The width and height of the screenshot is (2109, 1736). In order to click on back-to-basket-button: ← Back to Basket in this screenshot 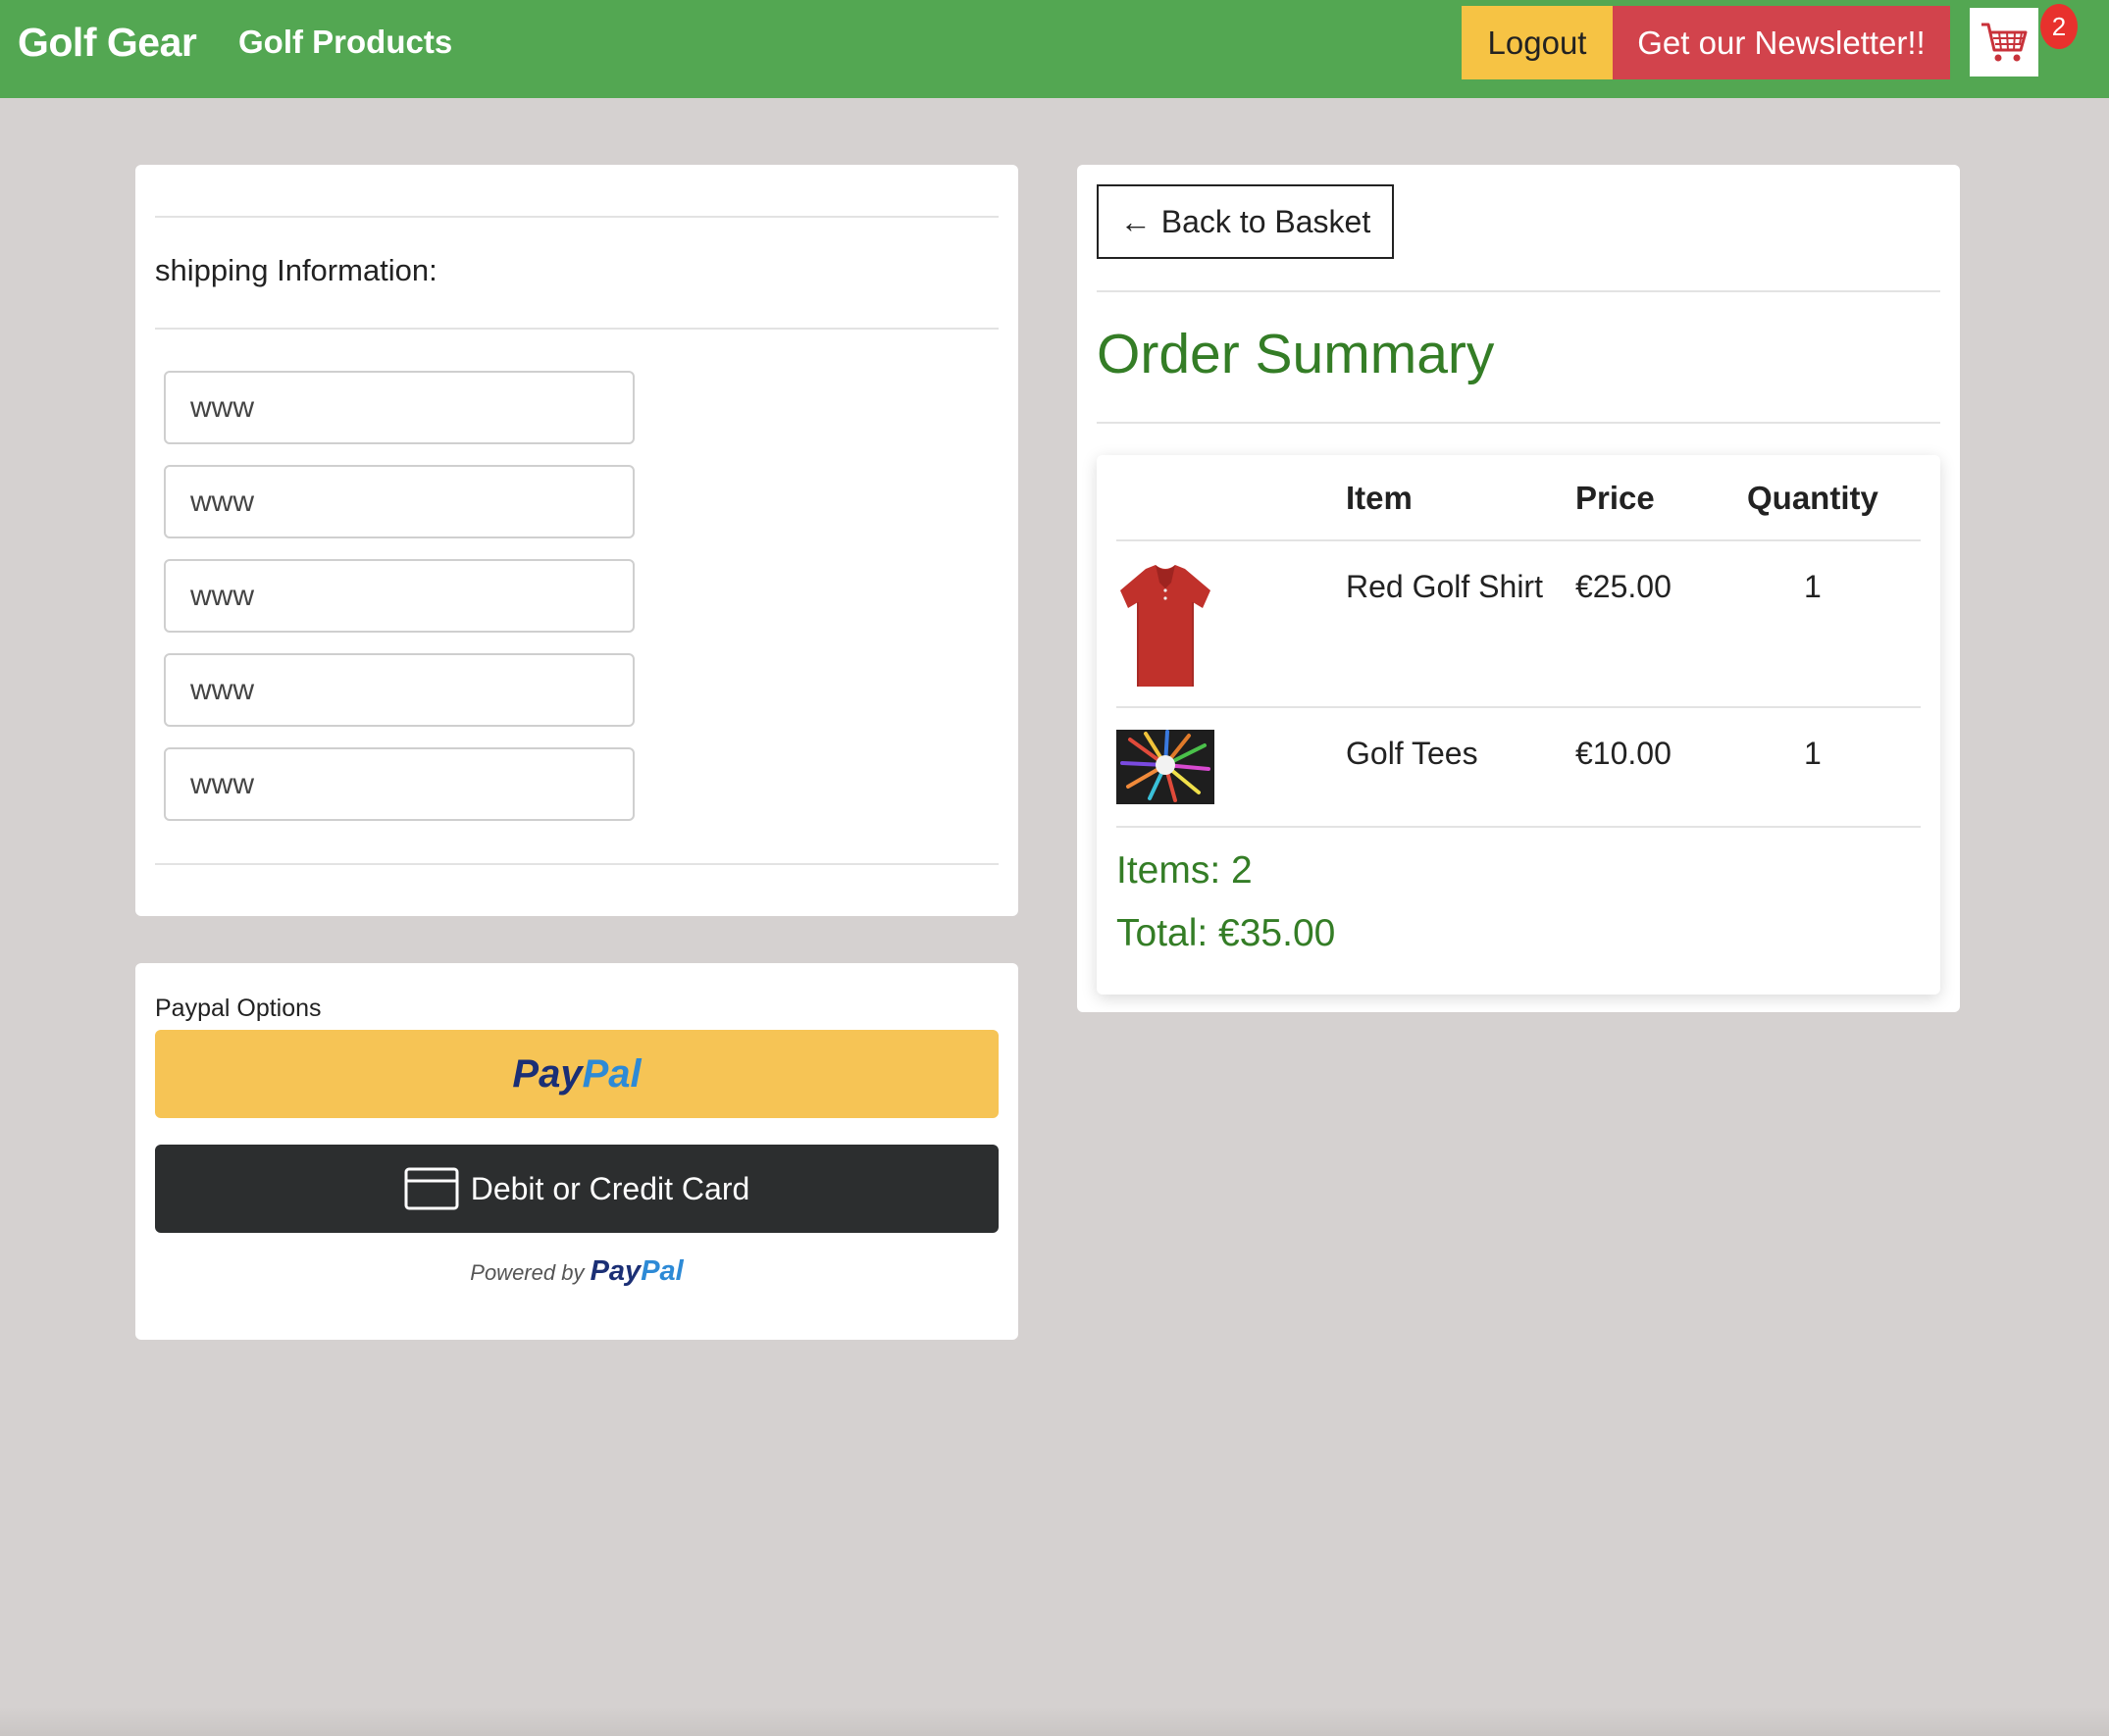, I will do `click(1245, 222)`.